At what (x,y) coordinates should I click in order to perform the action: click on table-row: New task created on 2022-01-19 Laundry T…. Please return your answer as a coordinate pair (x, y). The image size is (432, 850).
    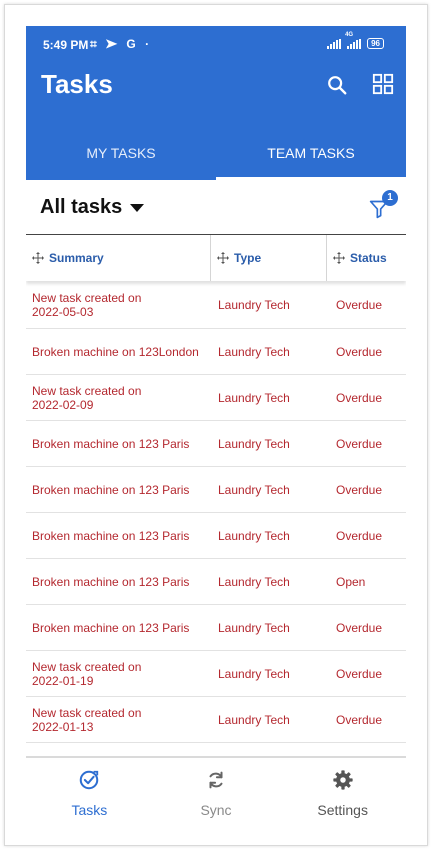
    Looking at the image, I should click on (216, 674).